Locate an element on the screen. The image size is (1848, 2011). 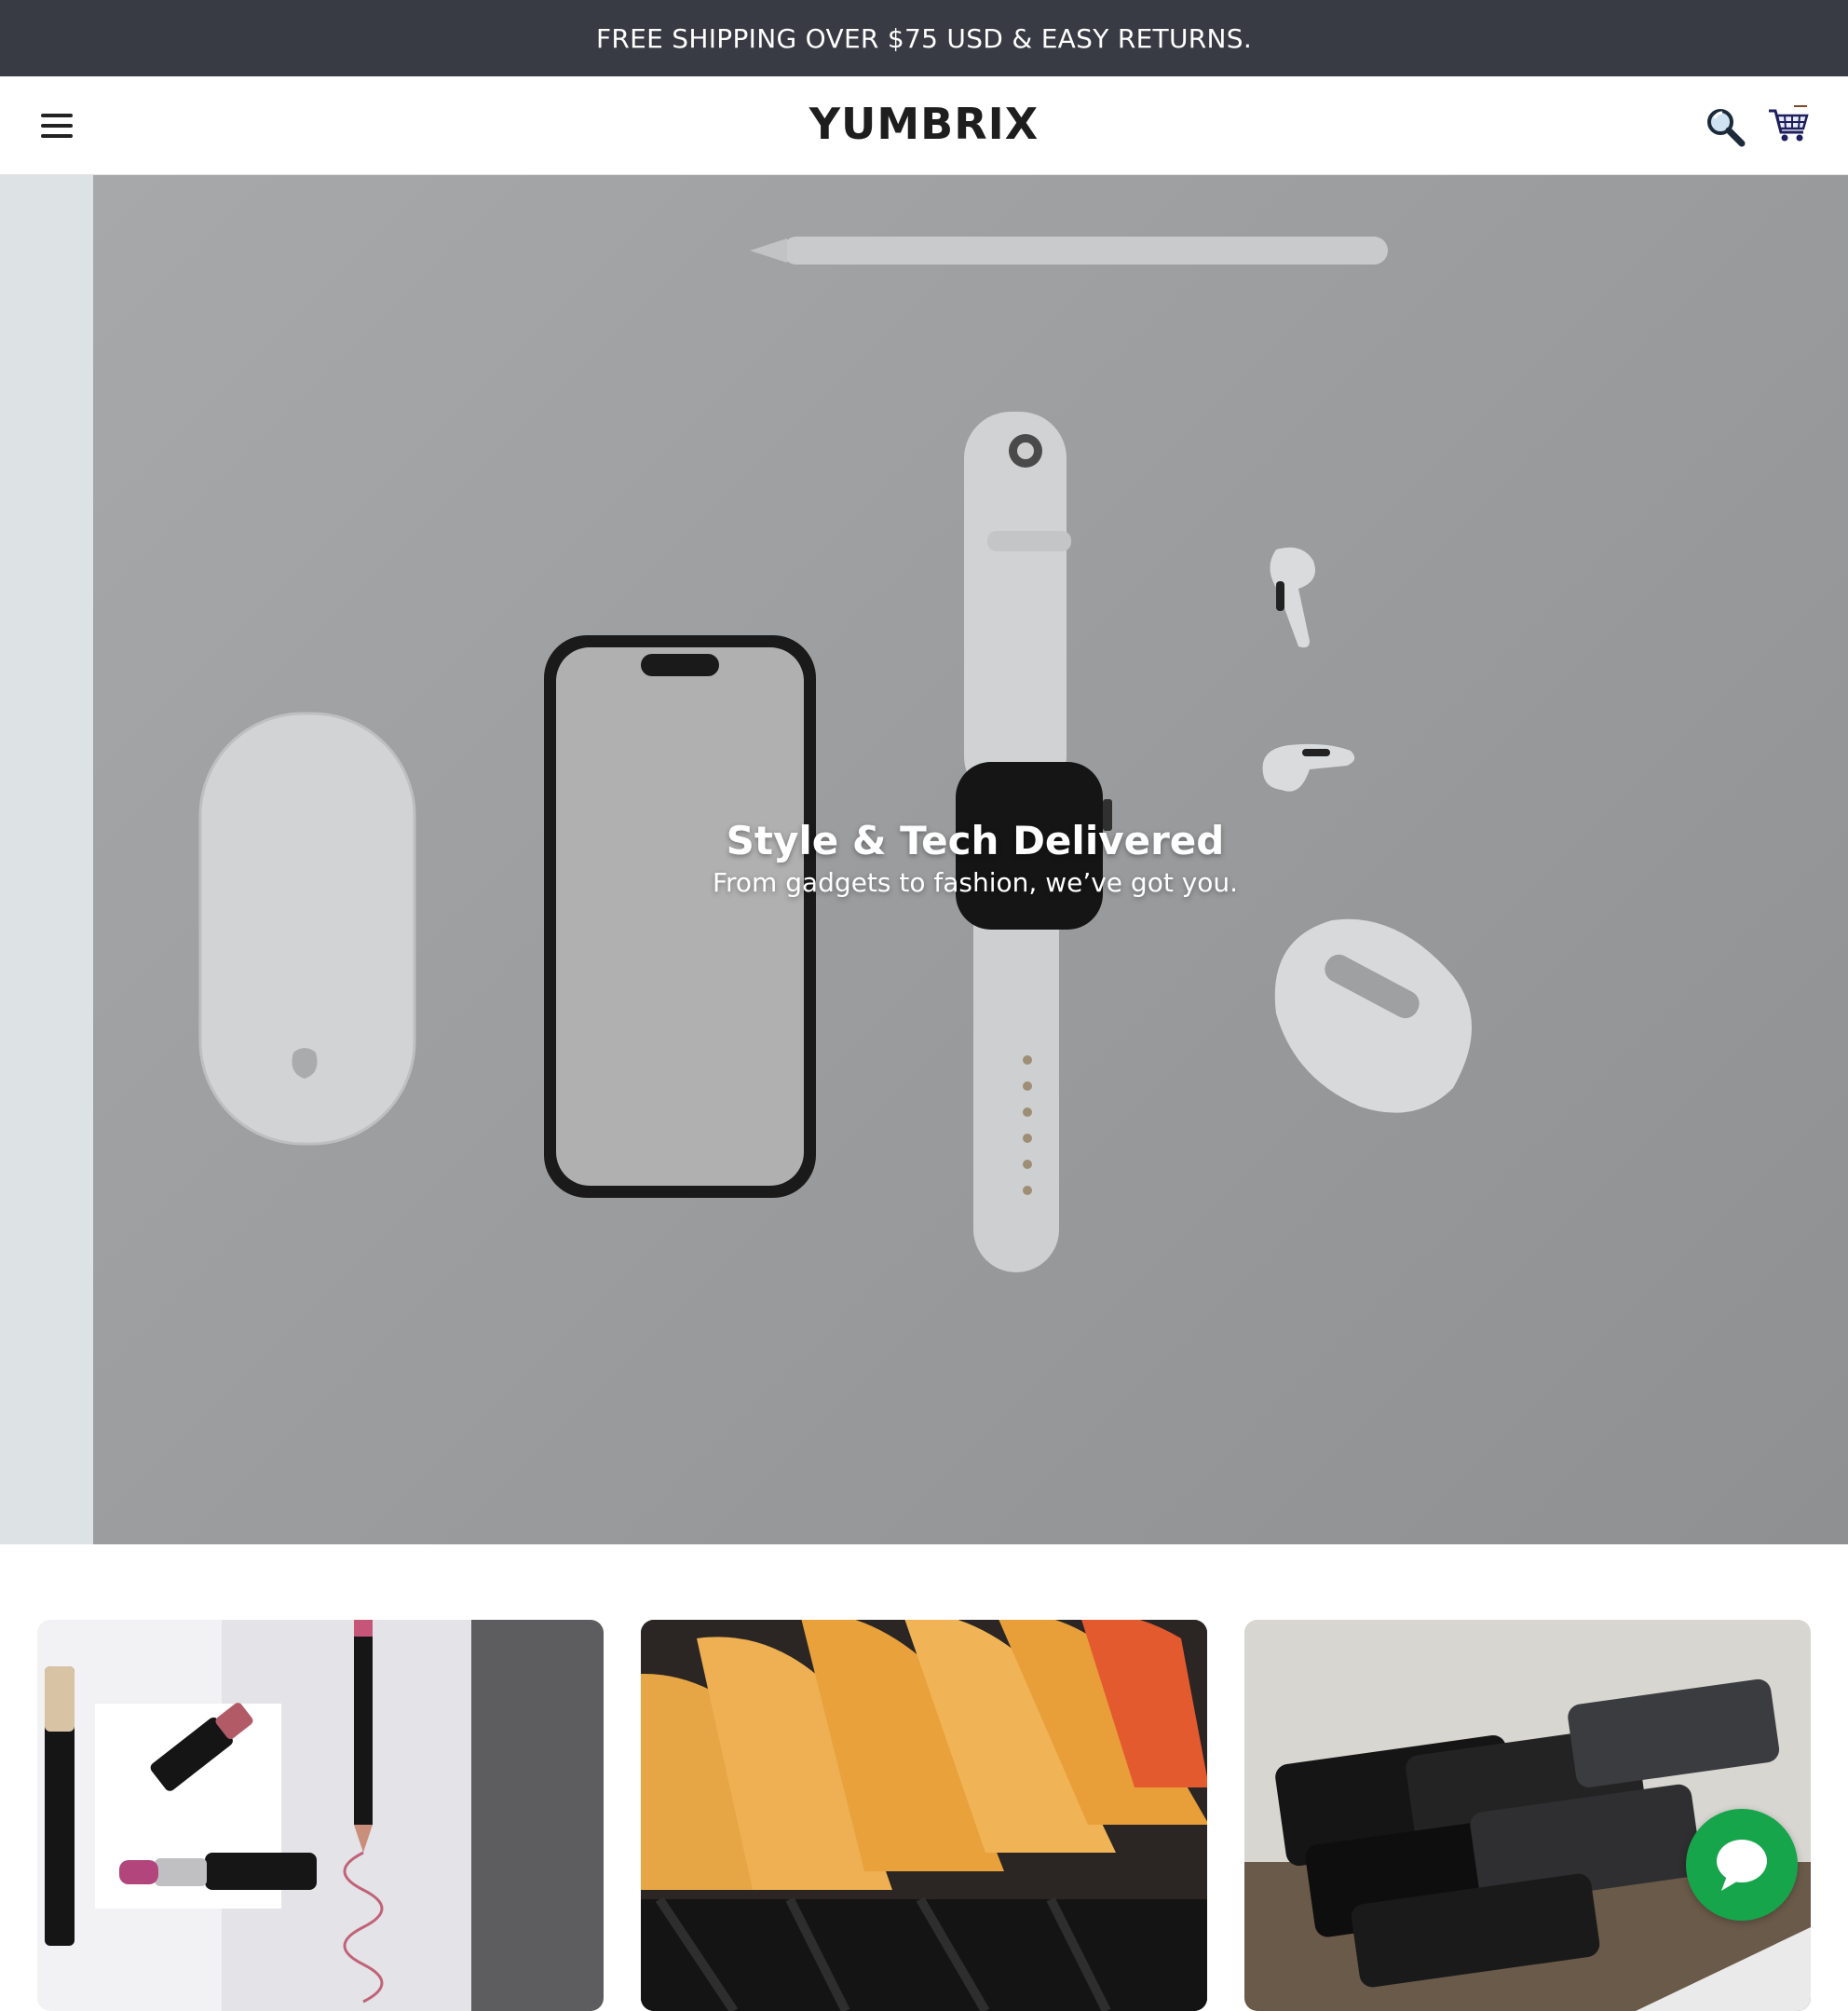
cosmetics-image is located at coordinates (320, 1816).